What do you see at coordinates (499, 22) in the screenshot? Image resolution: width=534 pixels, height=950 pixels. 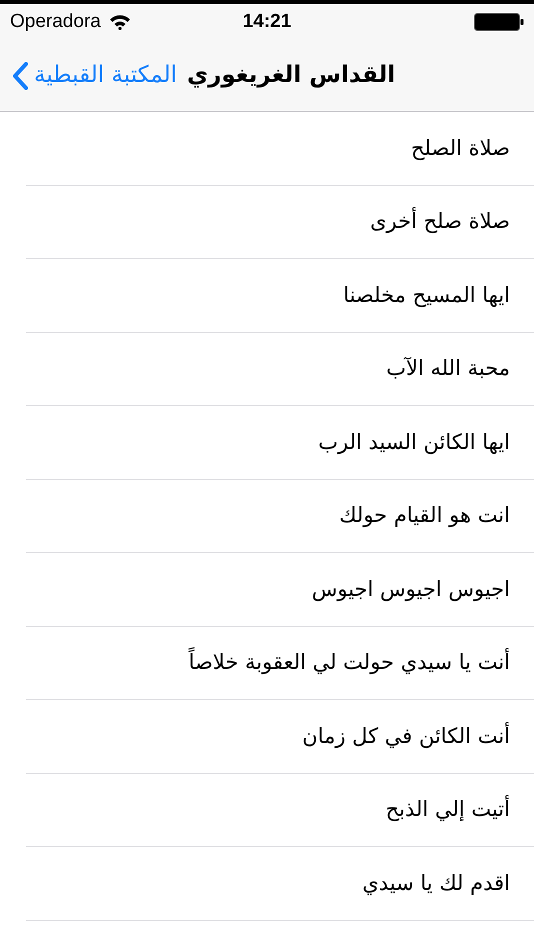 I see `battery-icon` at bounding box center [499, 22].